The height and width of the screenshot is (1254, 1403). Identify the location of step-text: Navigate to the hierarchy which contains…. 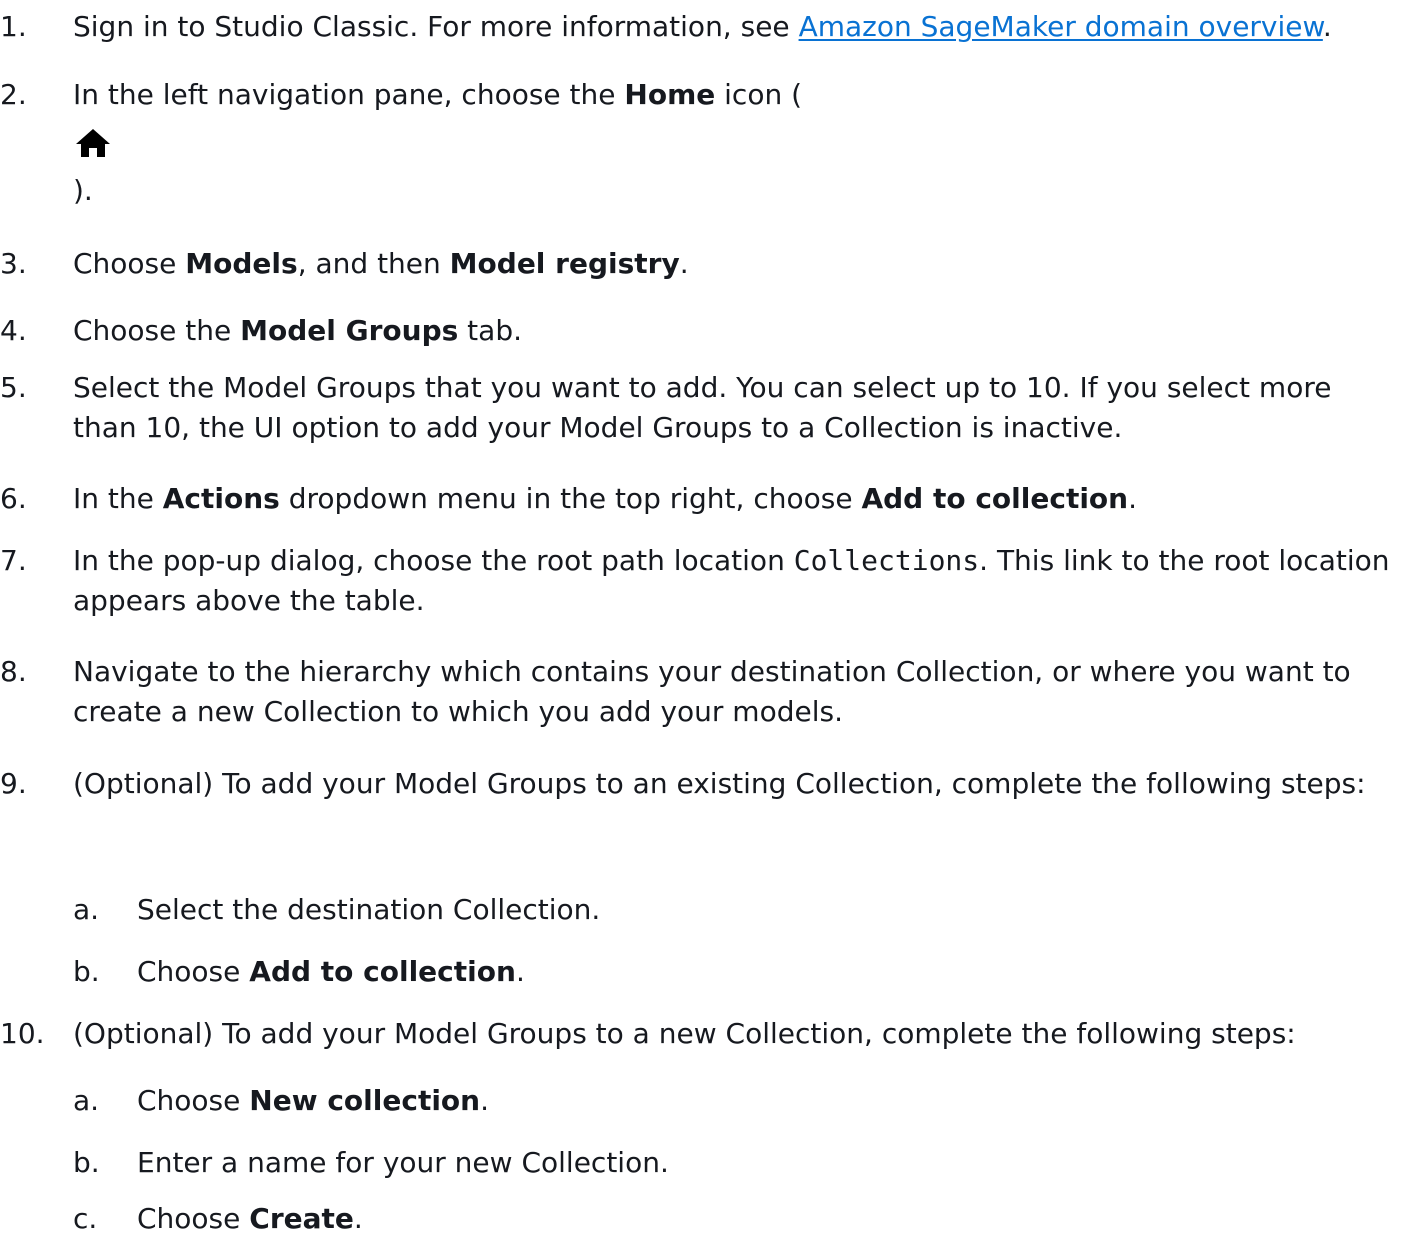
(712, 691).